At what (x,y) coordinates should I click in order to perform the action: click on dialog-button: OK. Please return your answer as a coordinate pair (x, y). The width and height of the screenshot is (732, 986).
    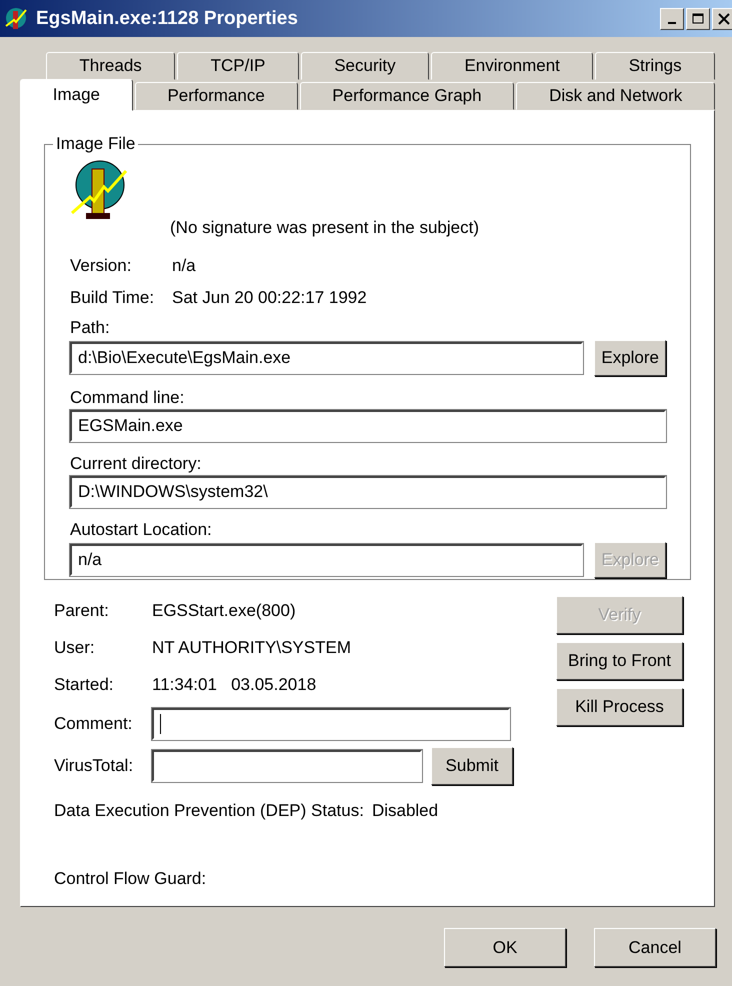
    Looking at the image, I should click on (505, 947).